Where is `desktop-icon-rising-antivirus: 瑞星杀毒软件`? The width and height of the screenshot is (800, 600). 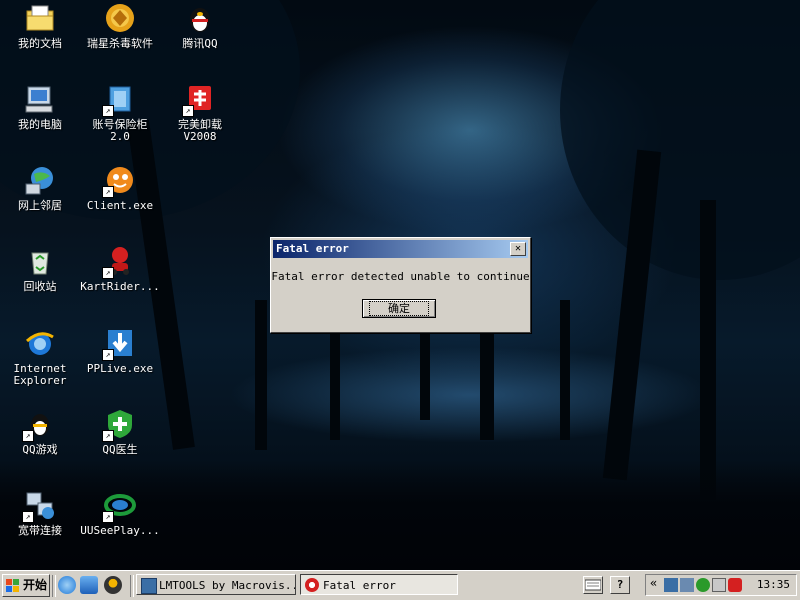 desktop-icon-rising-antivirus: 瑞星杀毒软件 is located at coordinates (120, 26).